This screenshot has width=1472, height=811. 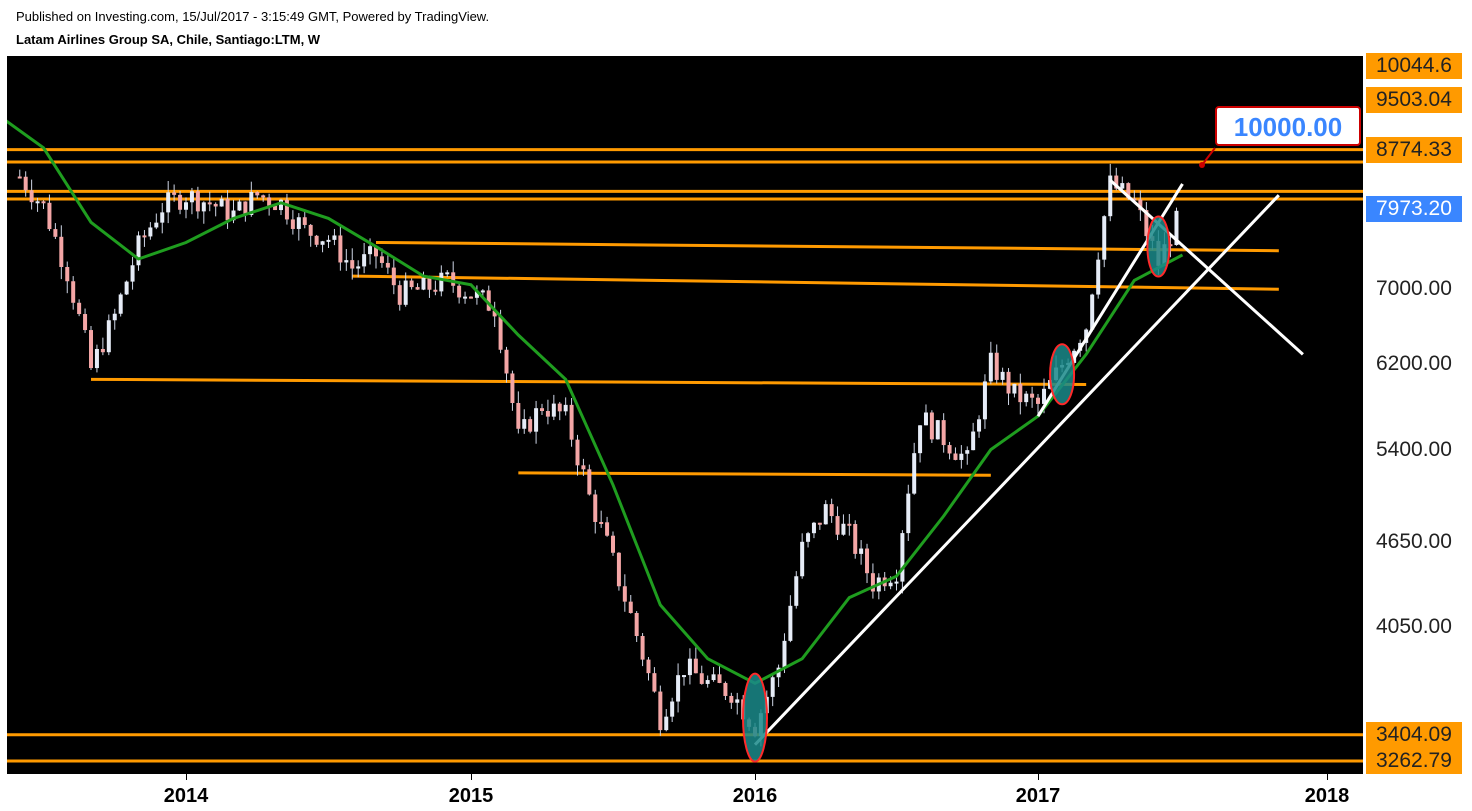 I want to click on time-label: 2017, so click(x=1038, y=796).